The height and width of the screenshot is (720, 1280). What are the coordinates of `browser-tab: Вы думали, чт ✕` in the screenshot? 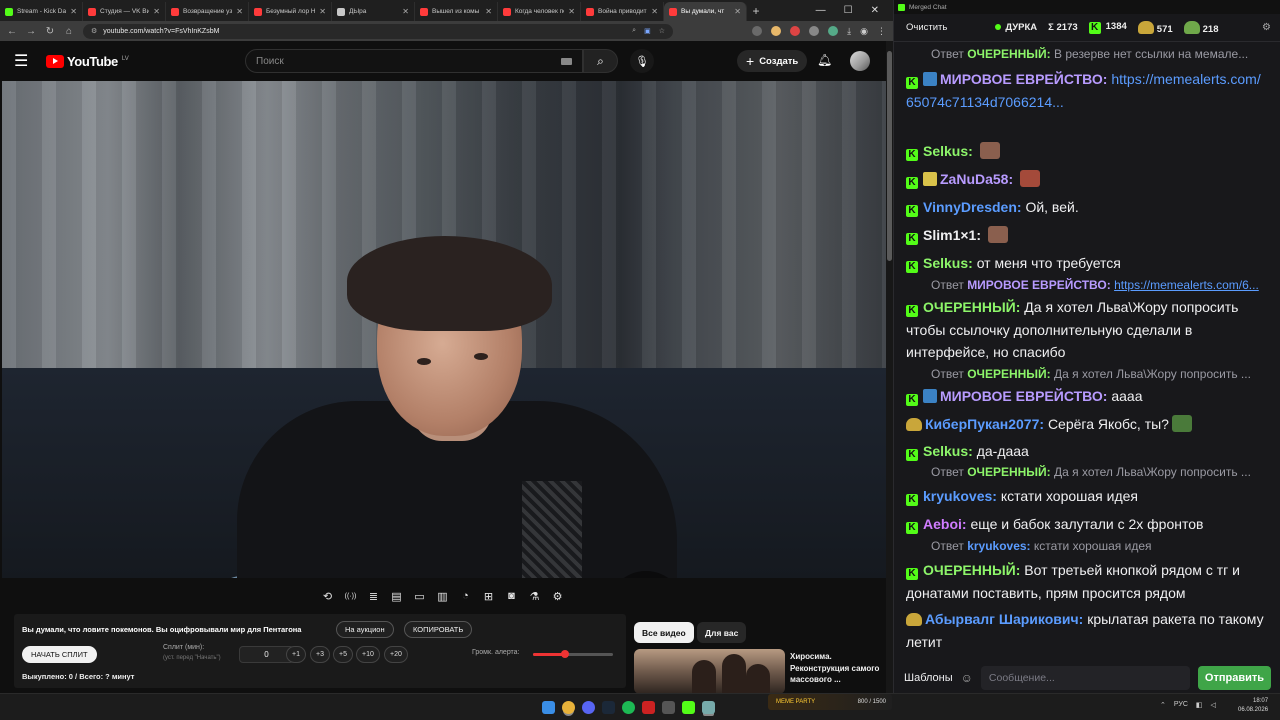 It's located at (705, 11).